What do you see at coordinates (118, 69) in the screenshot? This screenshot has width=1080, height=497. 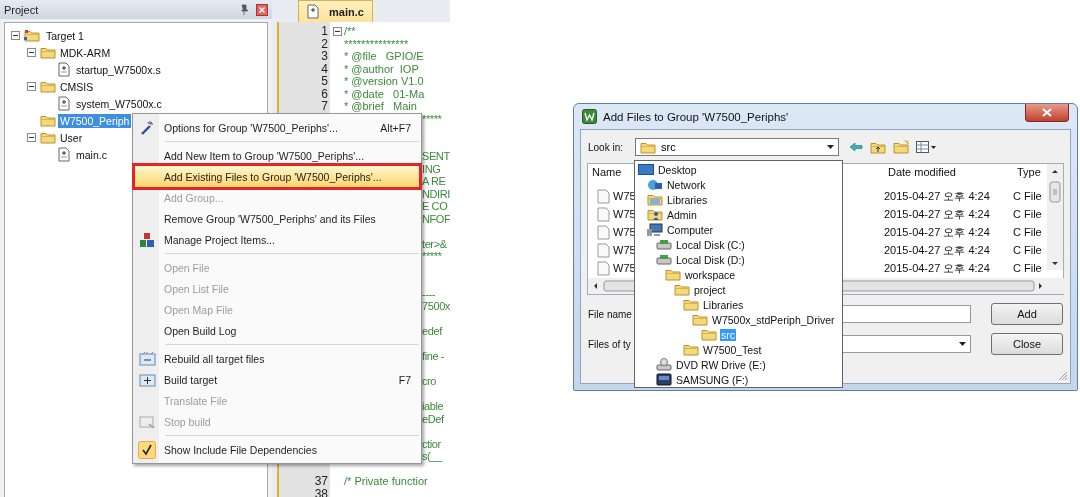 I see `tree-item: startup_W7500x.s` at bounding box center [118, 69].